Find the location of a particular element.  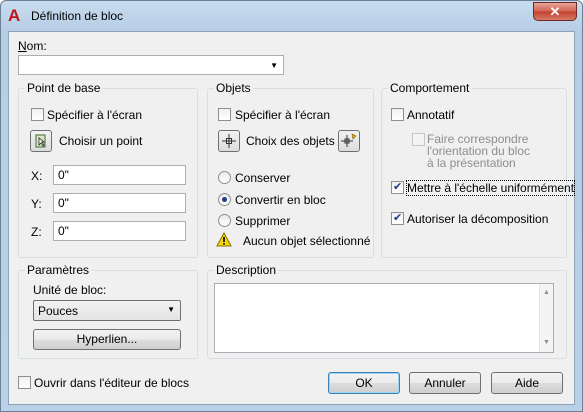

crosshair-icon is located at coordinates (229, 141).